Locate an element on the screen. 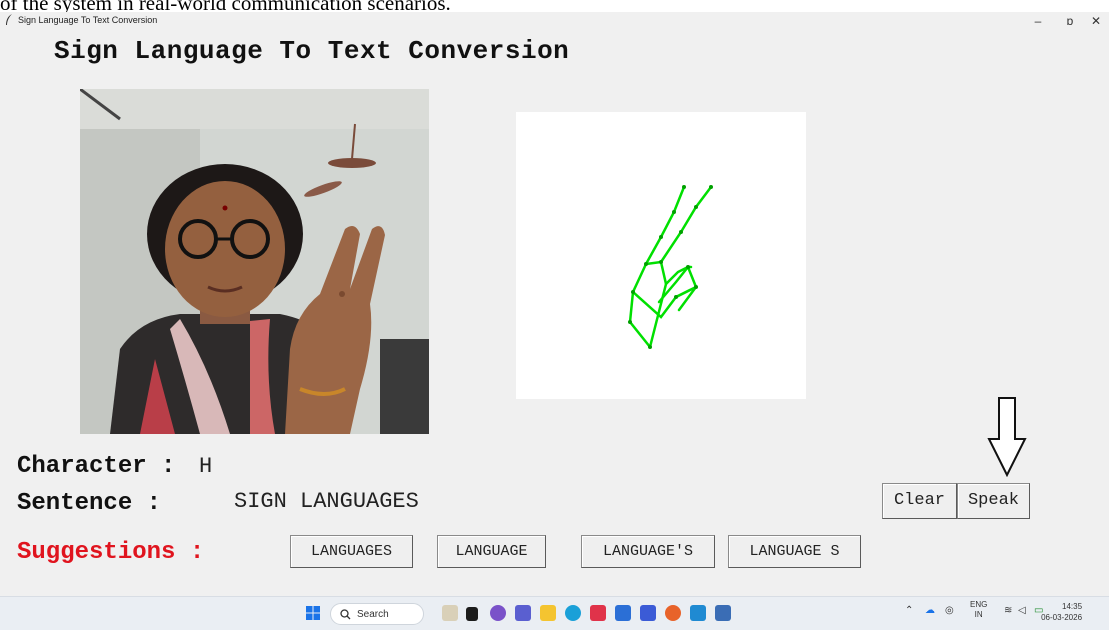  language-indicator: ENG IN is located at coordinates (978, 610).